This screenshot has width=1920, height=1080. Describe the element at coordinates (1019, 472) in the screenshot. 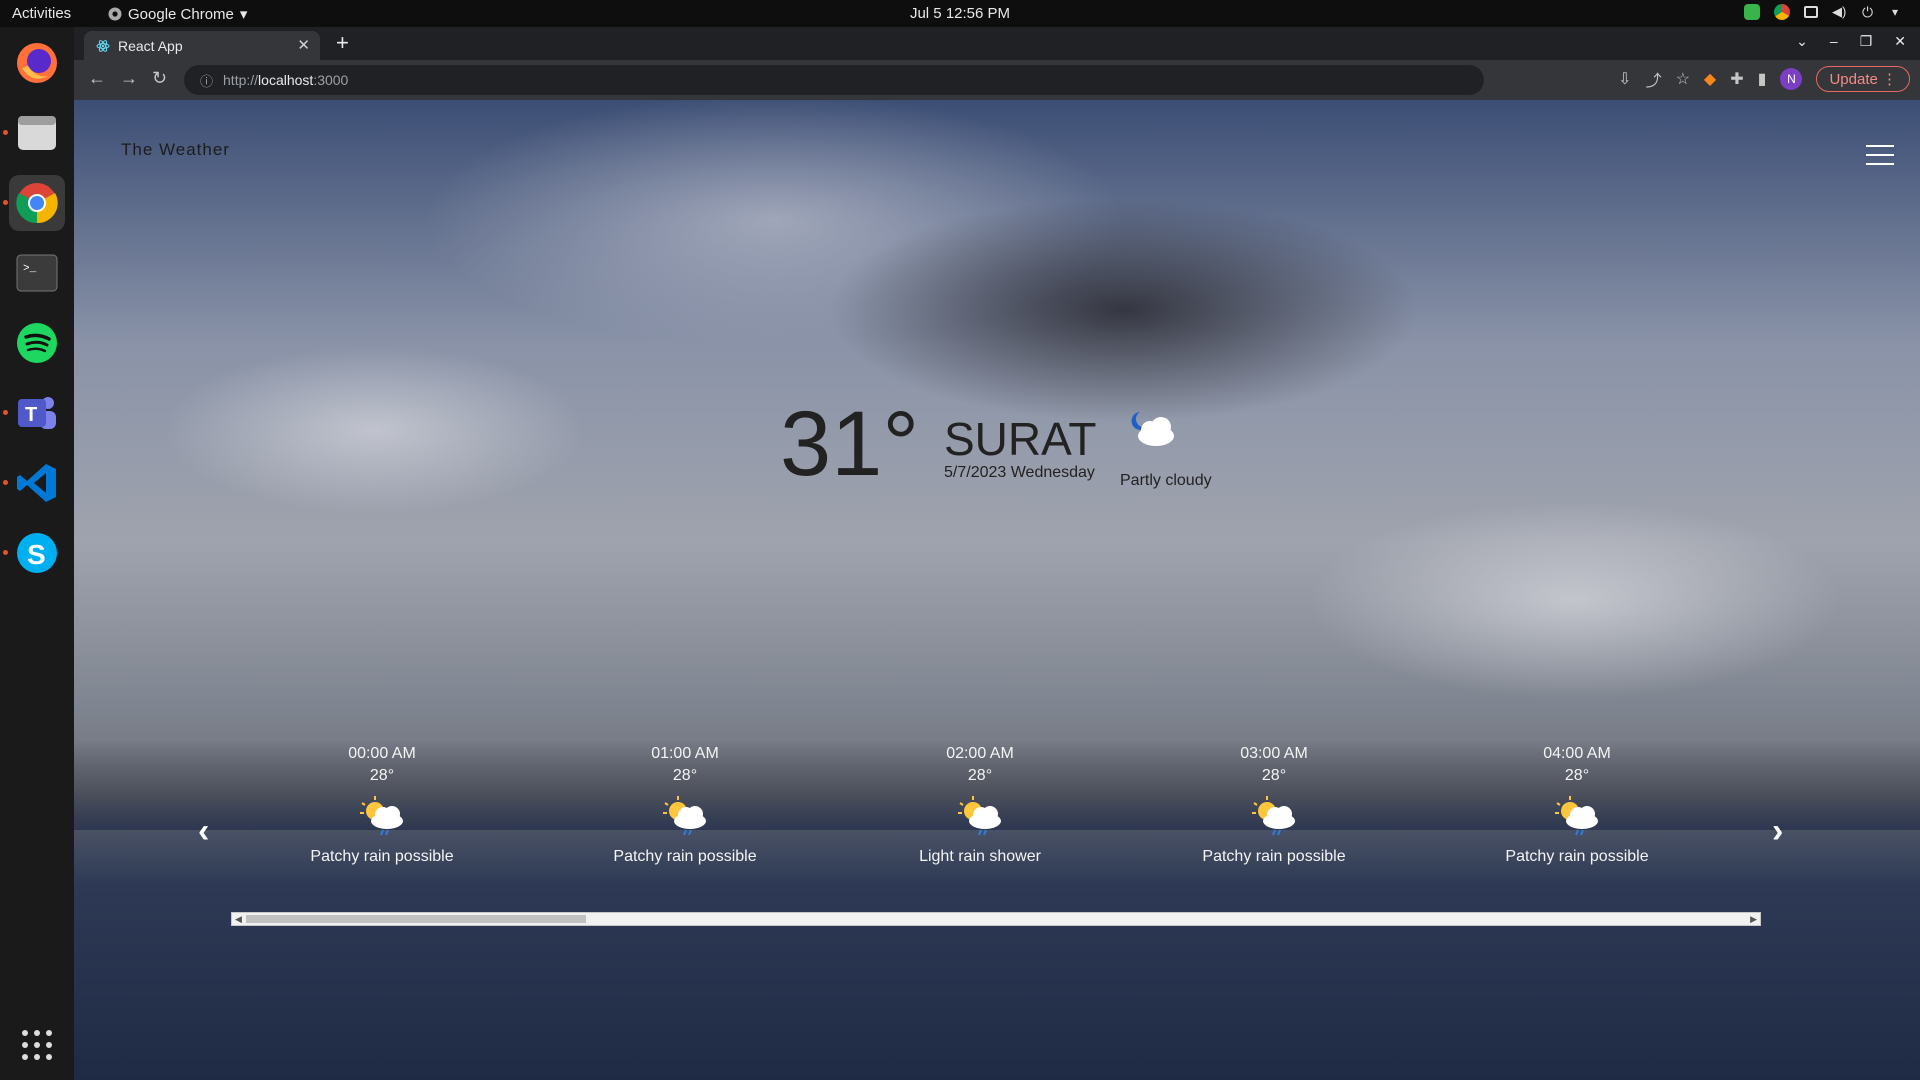

I see `current-date: 5/7/2023 Wednesday` at that location.